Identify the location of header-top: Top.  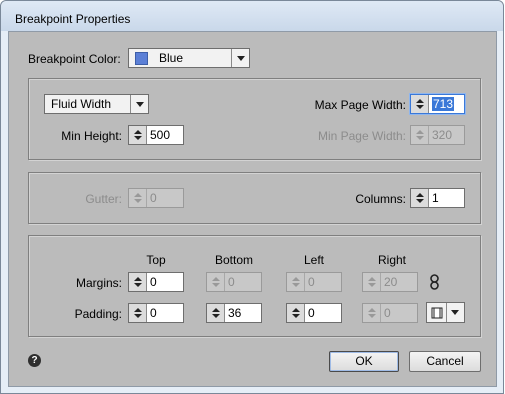
(156, 260).